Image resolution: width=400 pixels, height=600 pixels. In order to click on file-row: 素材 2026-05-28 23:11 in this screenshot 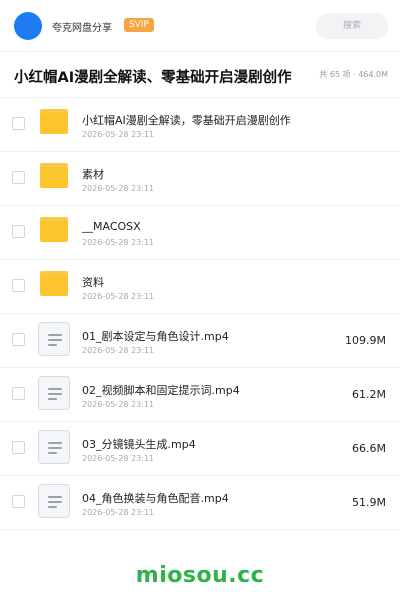, I will do `click(200, 179)`.